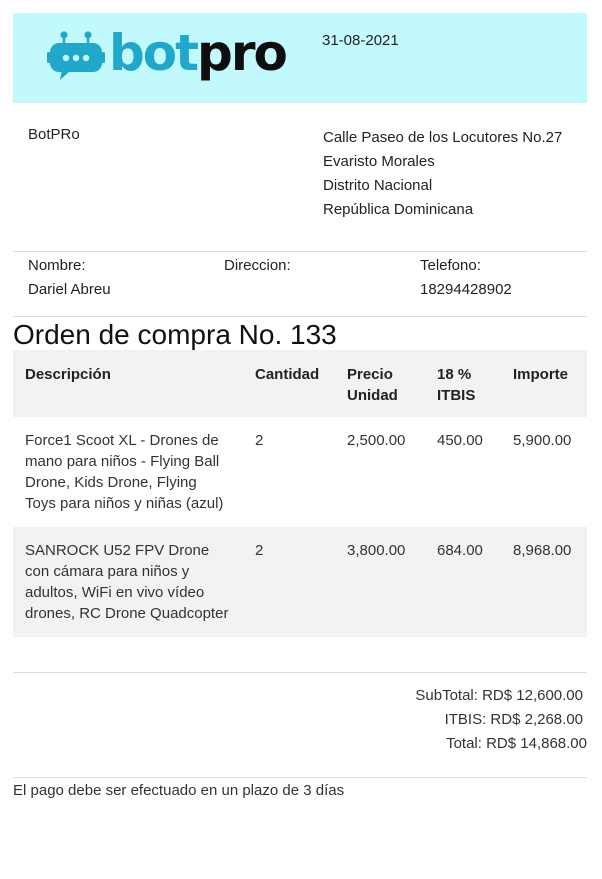 This screenshot has height=879, width=602. Describe the element at coordinates (443, 137) in the screenshot. I see `address-line: Calle Paseo de los Locutores No.27` at that location.